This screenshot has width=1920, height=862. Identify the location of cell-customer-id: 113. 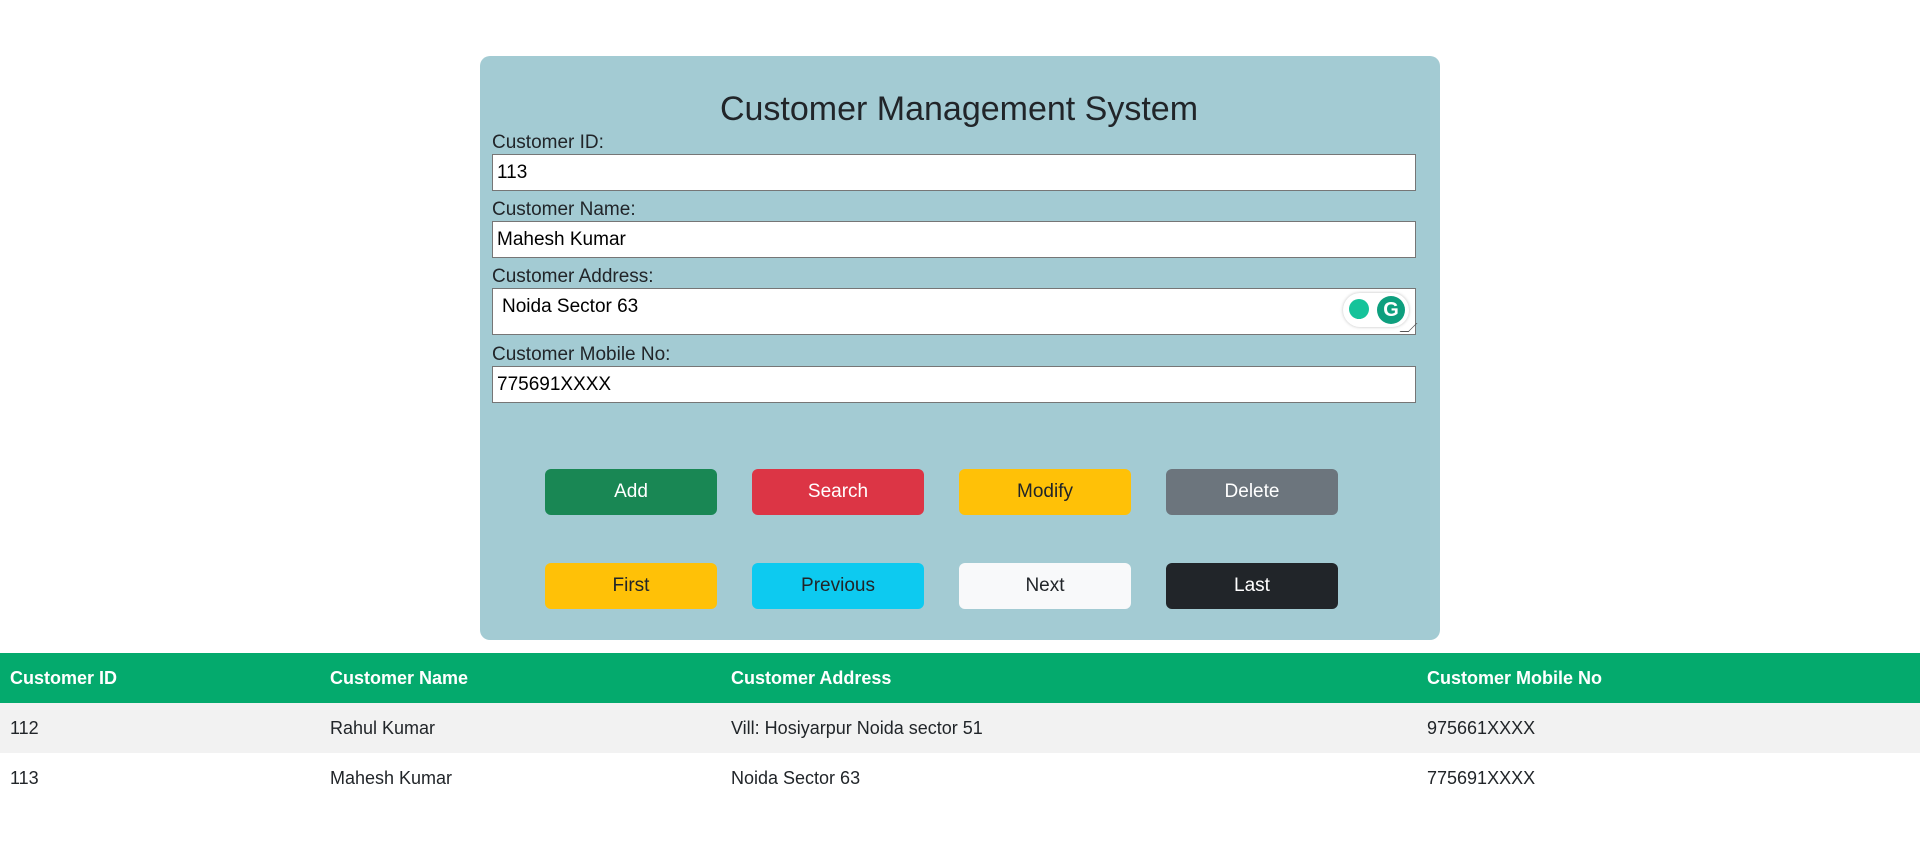
(160, 778).